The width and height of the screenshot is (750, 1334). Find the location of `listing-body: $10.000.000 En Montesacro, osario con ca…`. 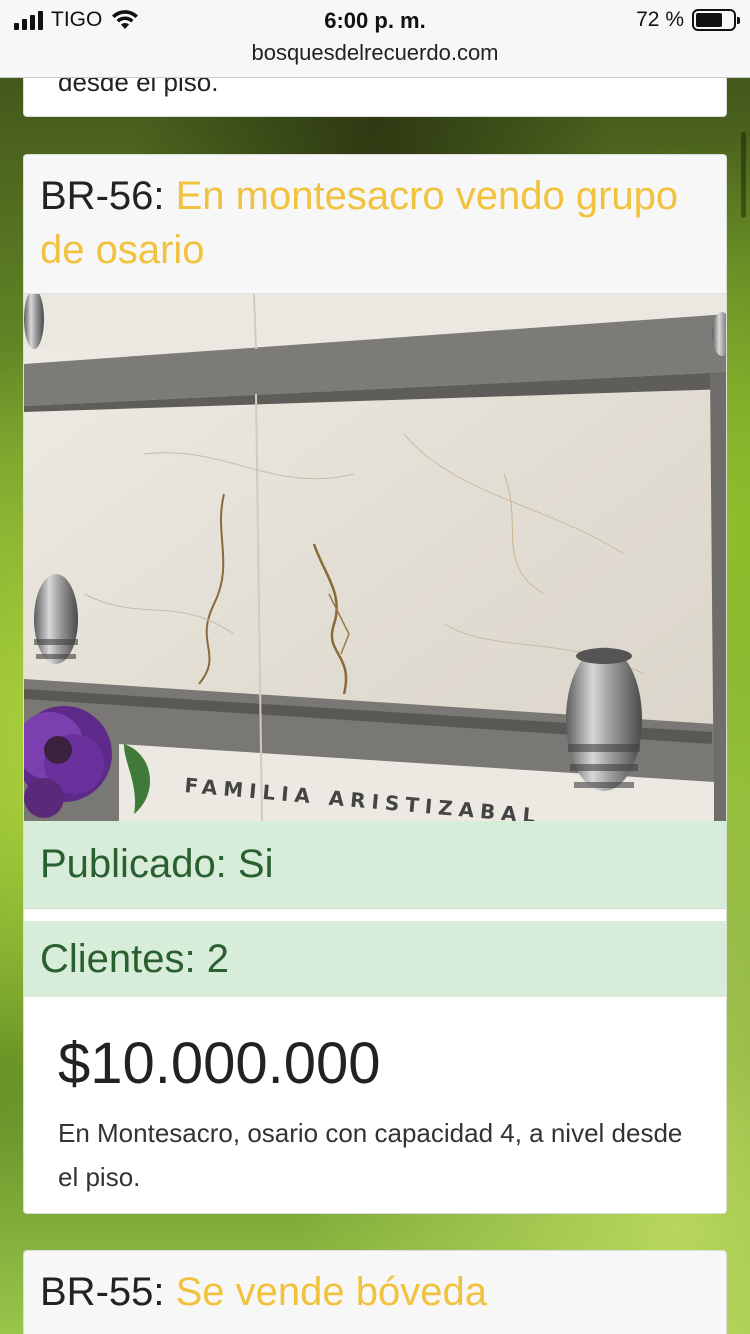

listing-body: $10.000.000 En Montesacro, osario con ca… is located at coordinates (375, 1098).